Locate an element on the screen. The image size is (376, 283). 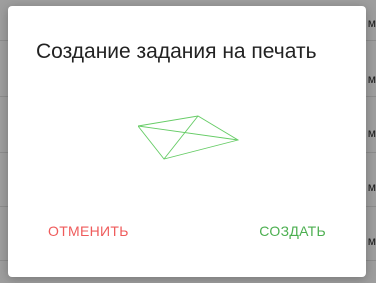
sheet-diagonal is located at coordinates (181, 137).